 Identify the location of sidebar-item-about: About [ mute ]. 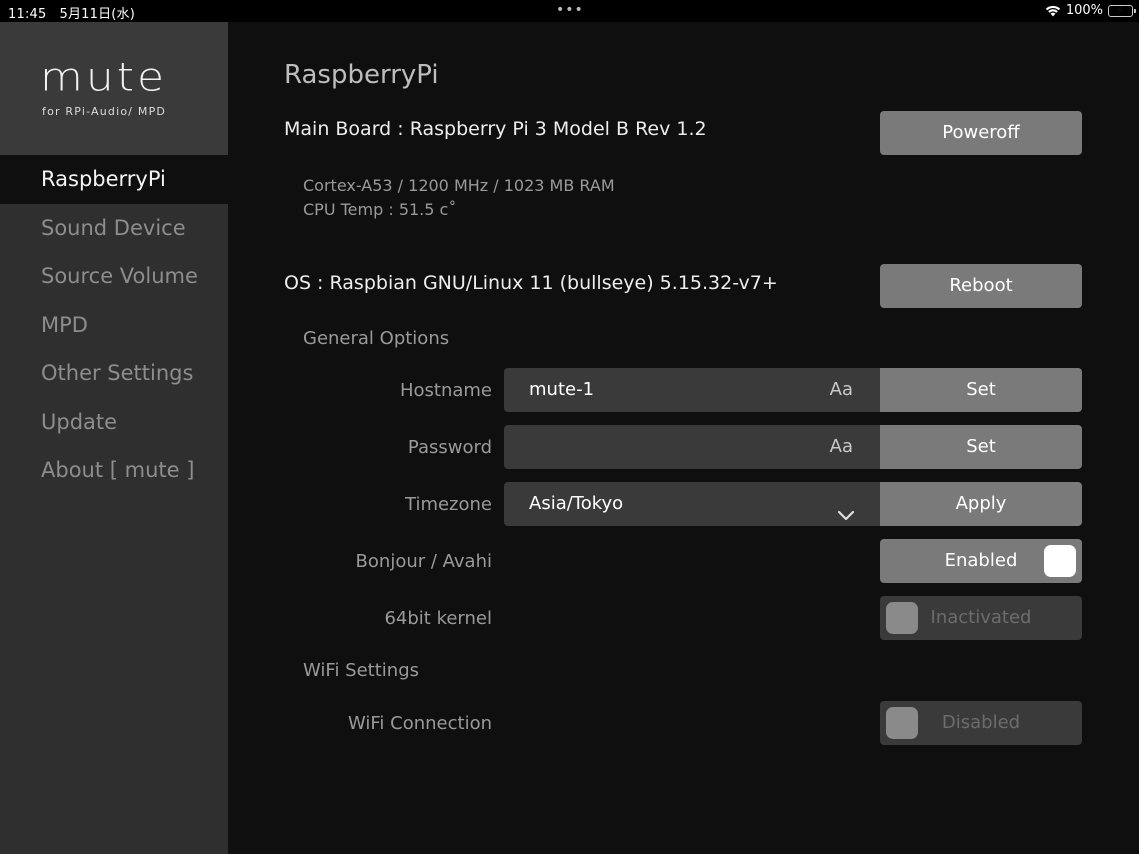
(114, 470).